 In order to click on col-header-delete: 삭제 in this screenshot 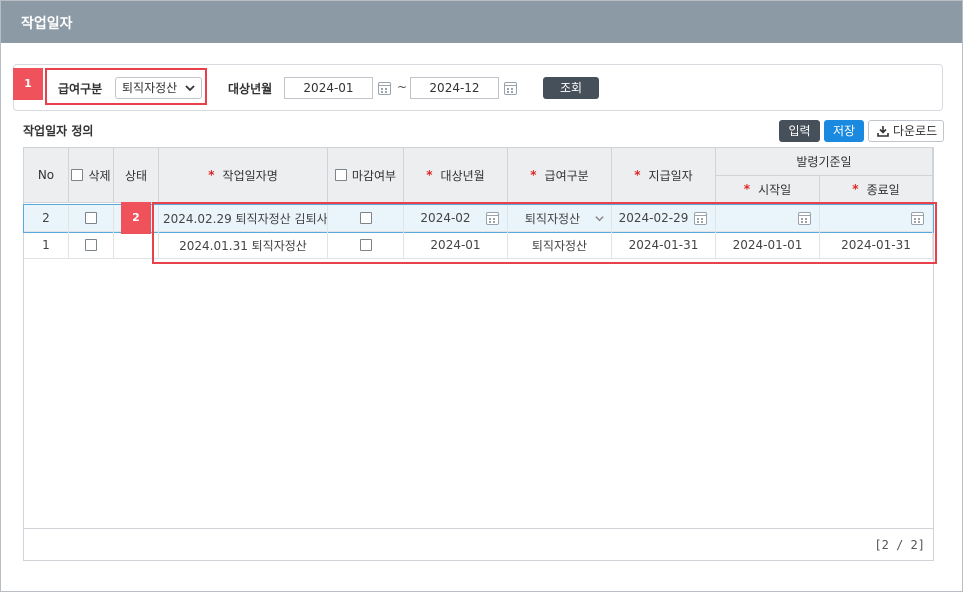, I will do `click(91, 175)`.